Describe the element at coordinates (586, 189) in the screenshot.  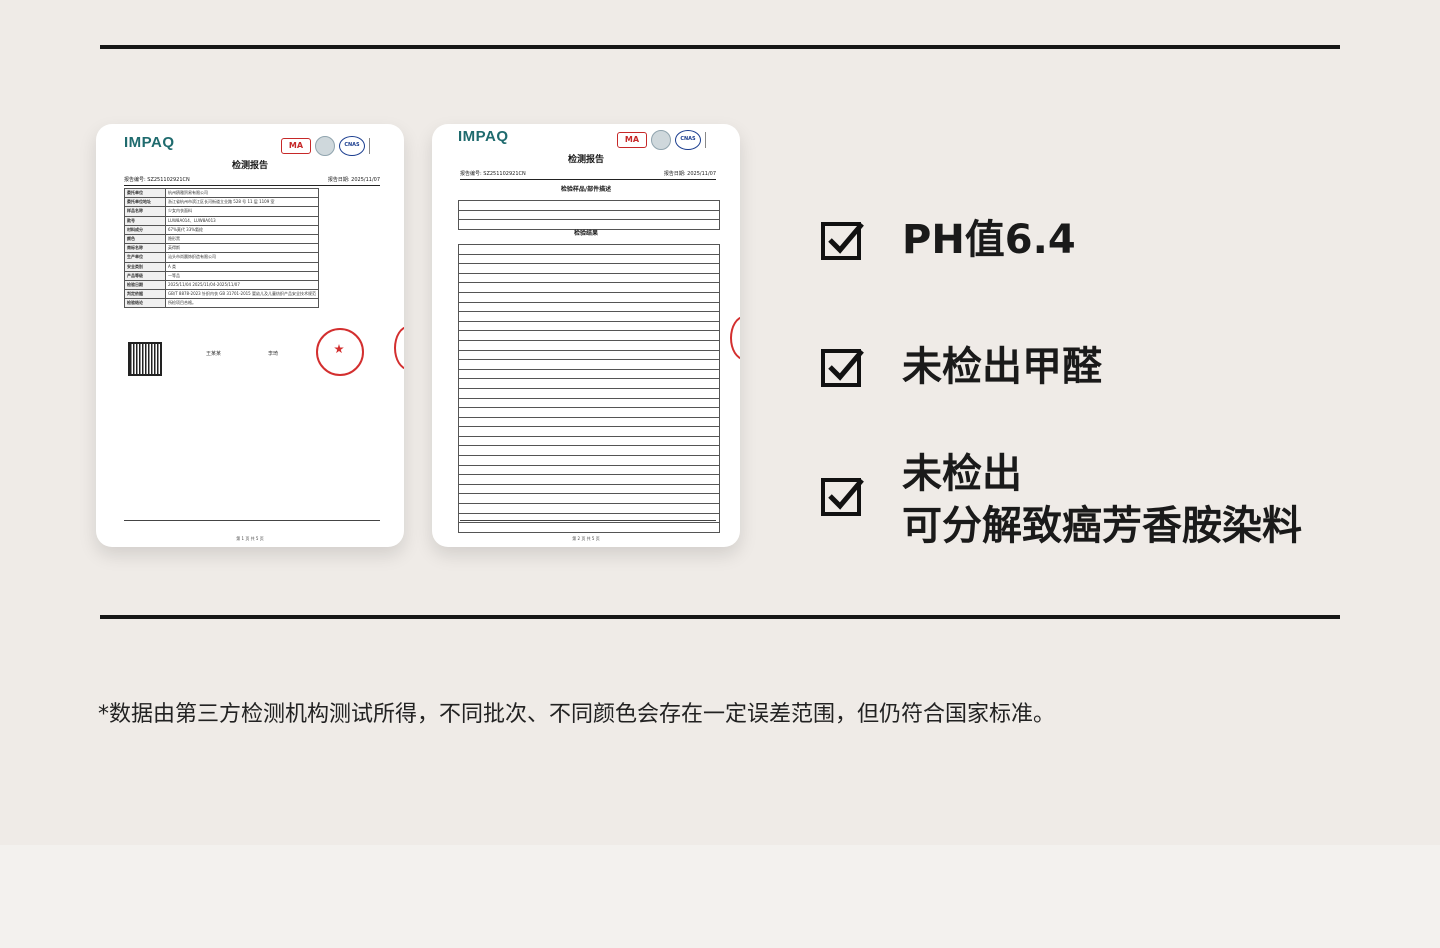
I see `section-sample-desc: 检验样品/部件描述` at that location.